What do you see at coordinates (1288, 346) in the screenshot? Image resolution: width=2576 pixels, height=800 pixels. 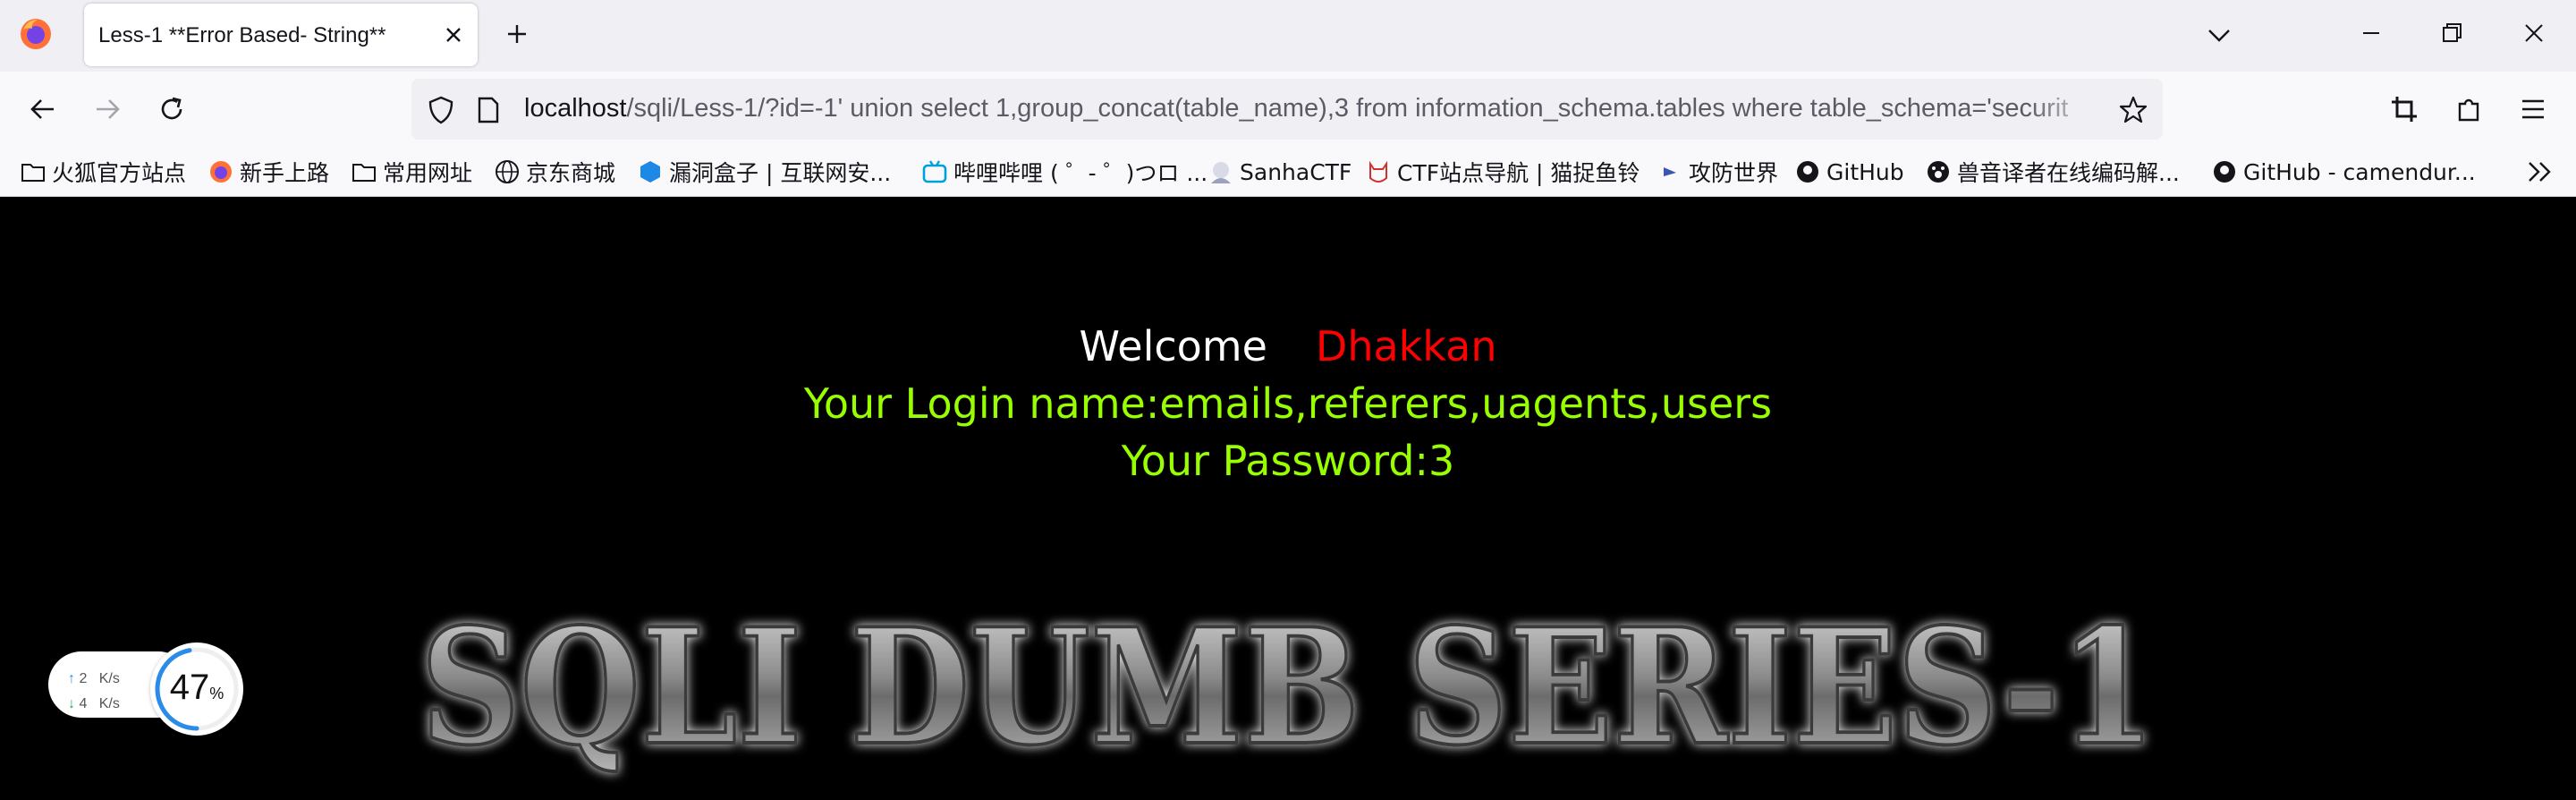 I see `welcome-line: Welcome Dhakkan` at bounding box center [1288, 346].